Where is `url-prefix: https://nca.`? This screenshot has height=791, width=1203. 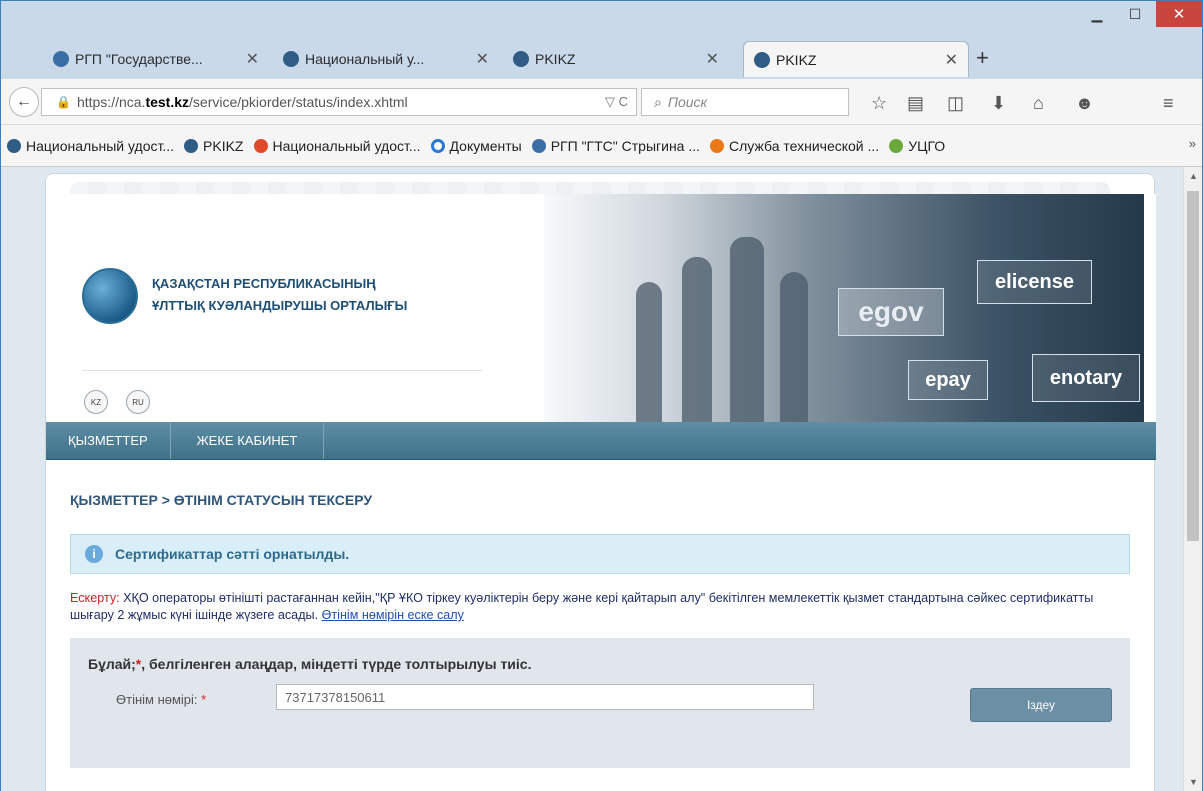 url-prefix: https://nca. is located at coordinates (111, 102).